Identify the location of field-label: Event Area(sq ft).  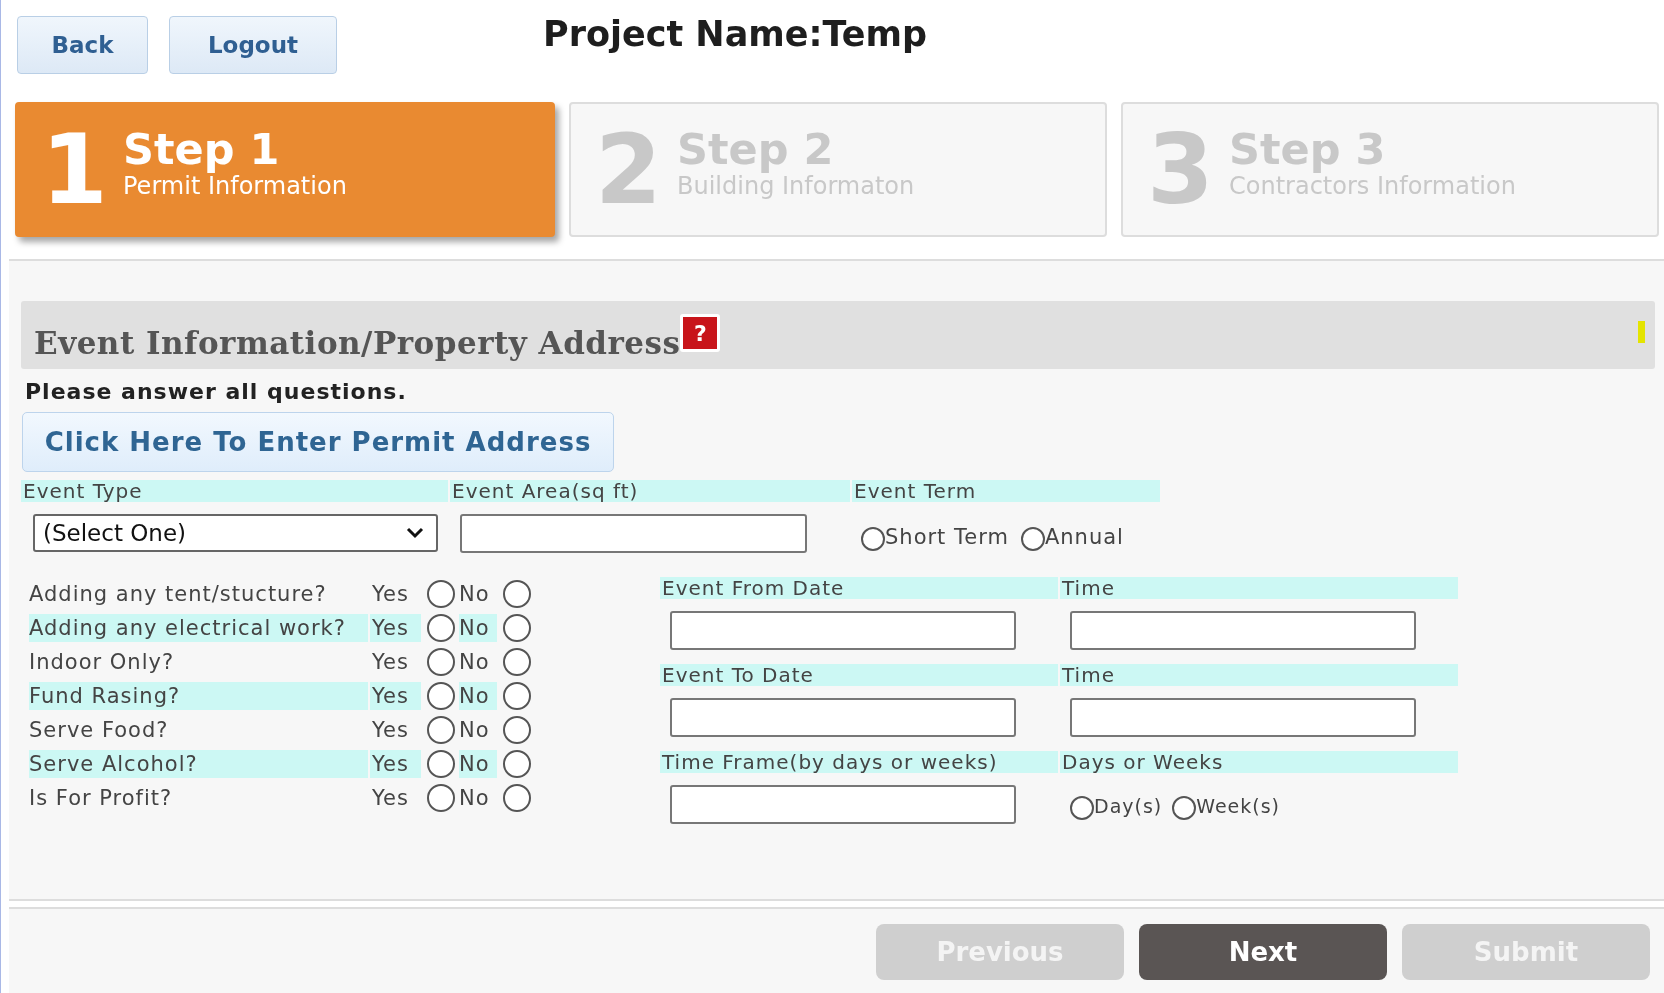
(650, 491).